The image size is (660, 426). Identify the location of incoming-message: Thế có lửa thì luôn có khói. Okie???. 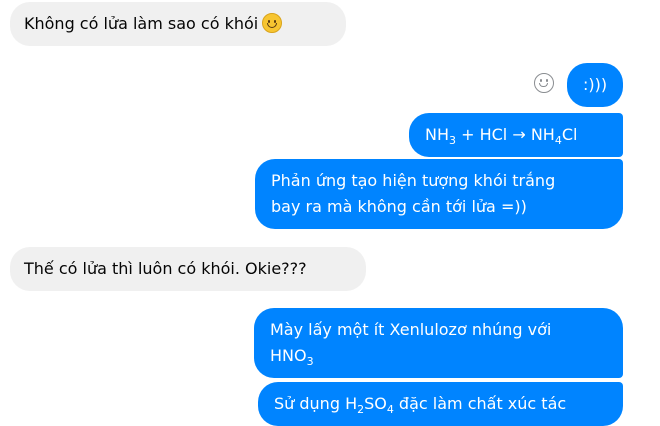
(188, 269).